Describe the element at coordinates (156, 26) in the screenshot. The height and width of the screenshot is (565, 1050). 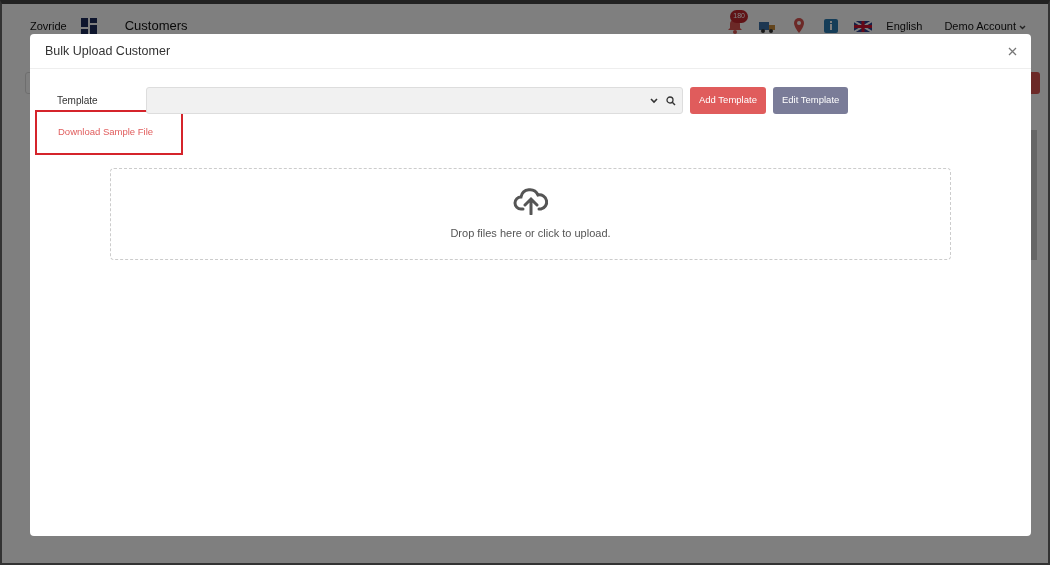
I see `page-title: Customers` at that location.